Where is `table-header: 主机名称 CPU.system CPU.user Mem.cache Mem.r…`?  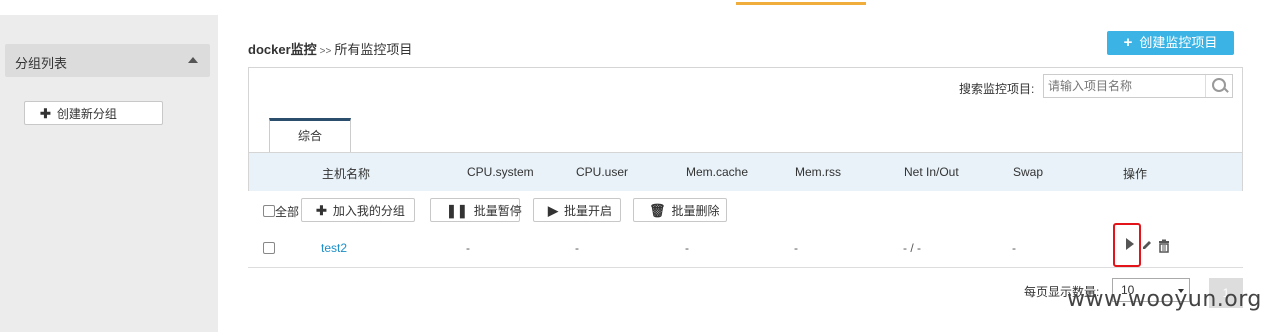
table-header: 主机名称 CPU.system CPU.user Mem.cache Mem.r… is located at coordinates (745, 171).